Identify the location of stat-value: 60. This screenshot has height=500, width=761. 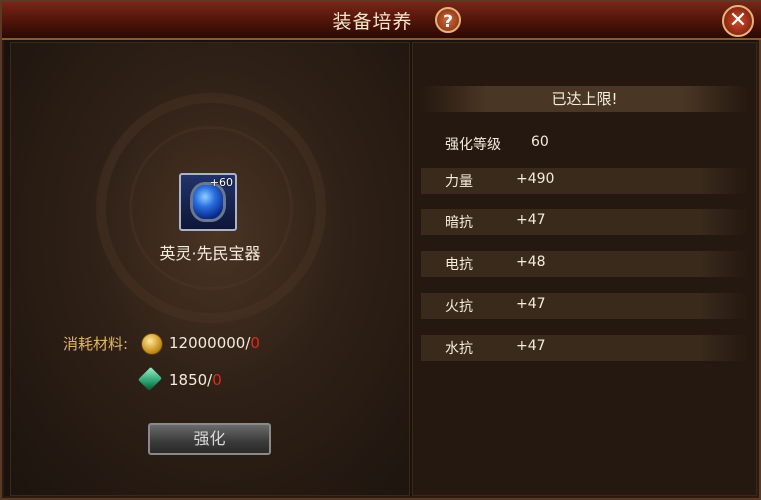
(540, 142).